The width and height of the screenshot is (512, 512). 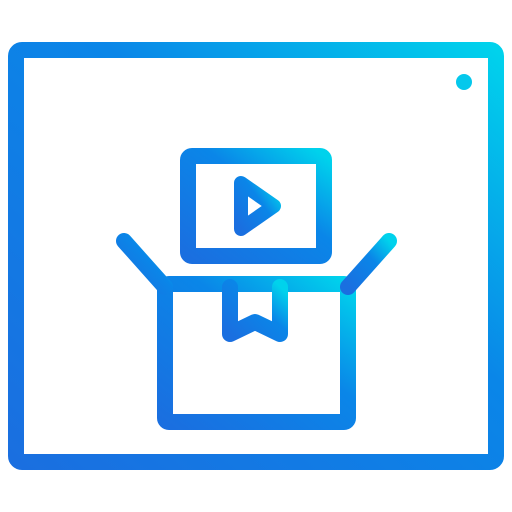 I want to click on play-icon, so click(x=257, y=206).